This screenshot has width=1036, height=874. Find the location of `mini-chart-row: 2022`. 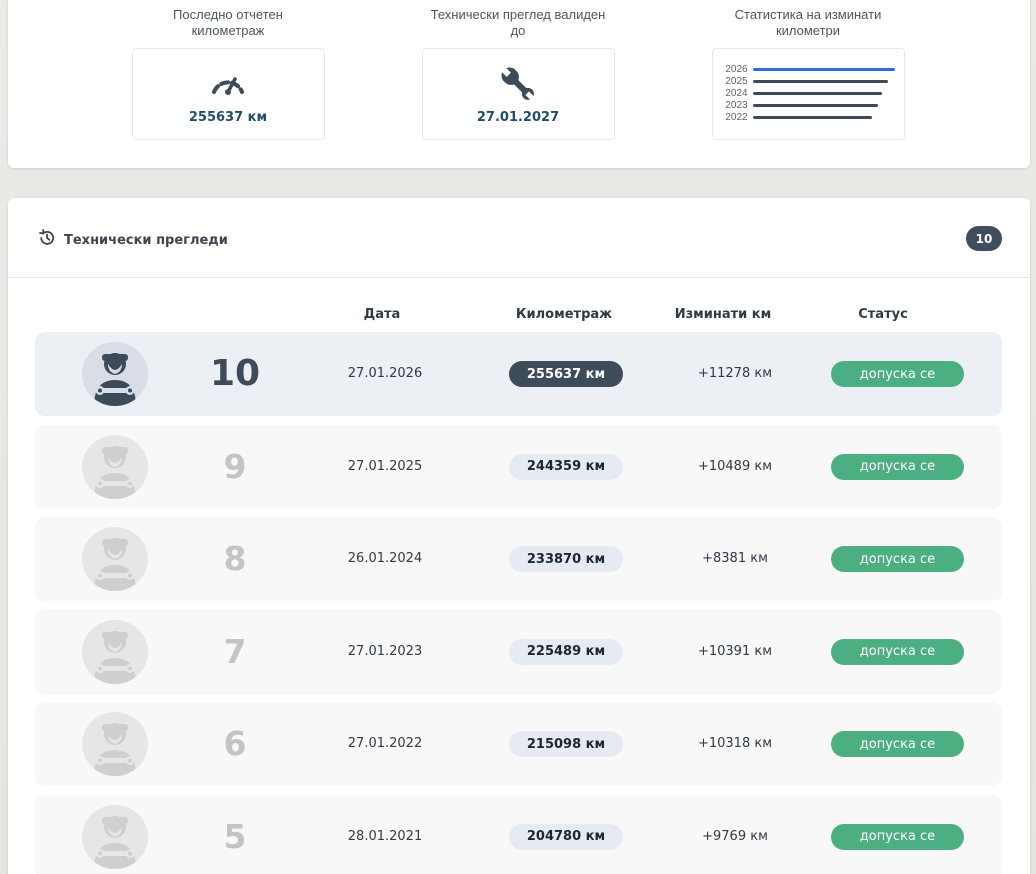

mini-chart-row: 2022 is located at coordinates (811, 117).